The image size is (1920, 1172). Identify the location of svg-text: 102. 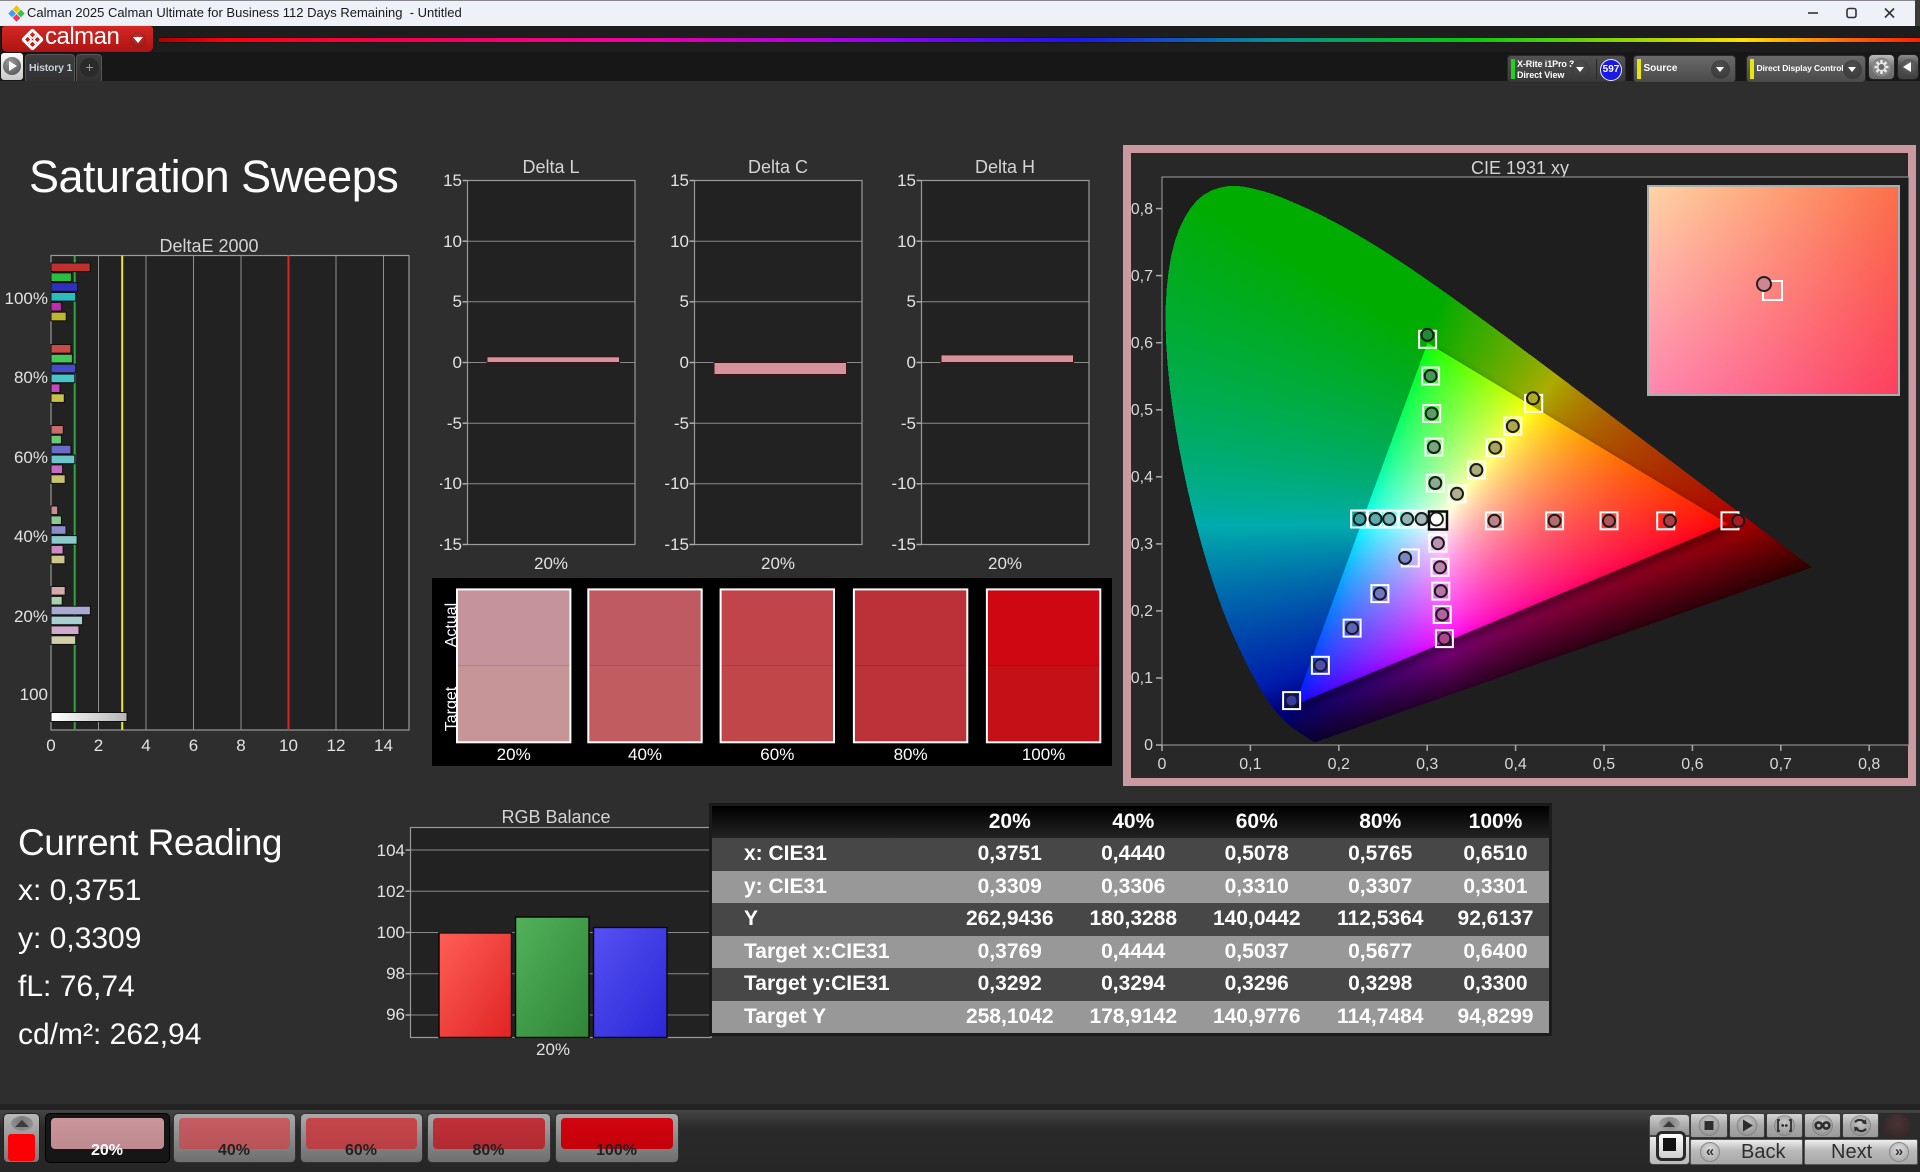
(391, 891).